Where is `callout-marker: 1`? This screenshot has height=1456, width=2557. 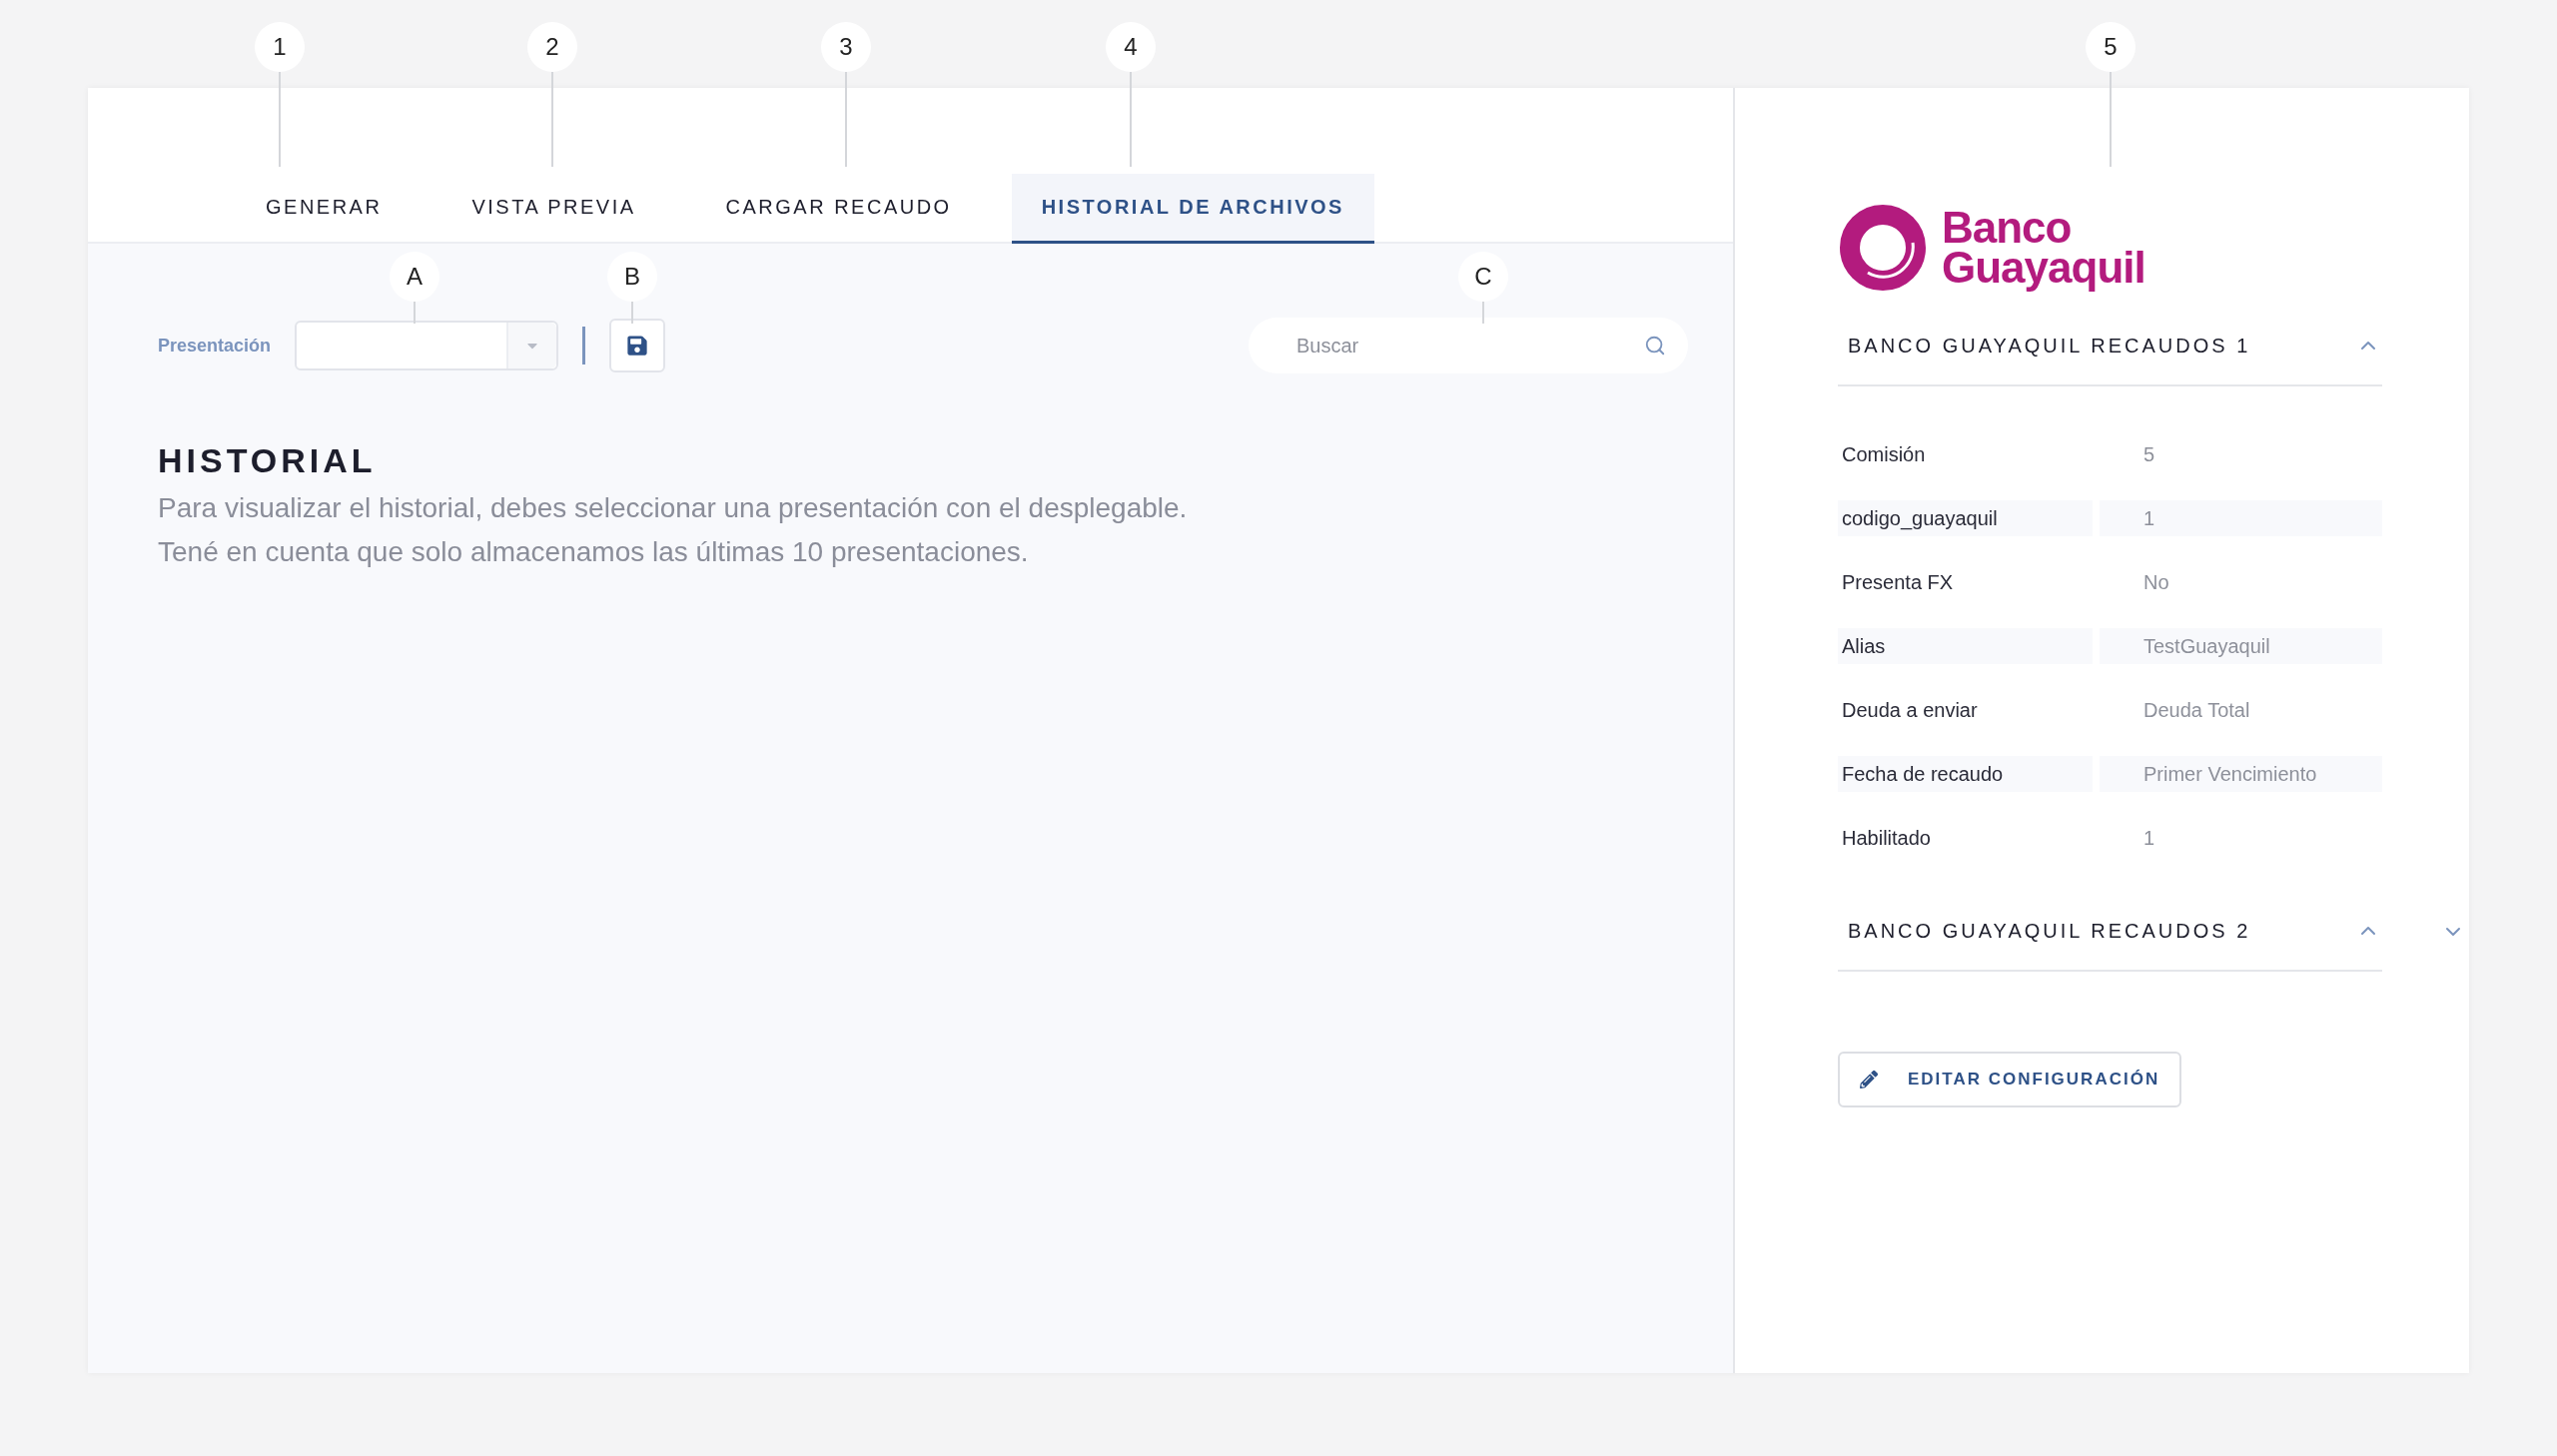
callout-marker: 1 is located at coordinates (280, 47).